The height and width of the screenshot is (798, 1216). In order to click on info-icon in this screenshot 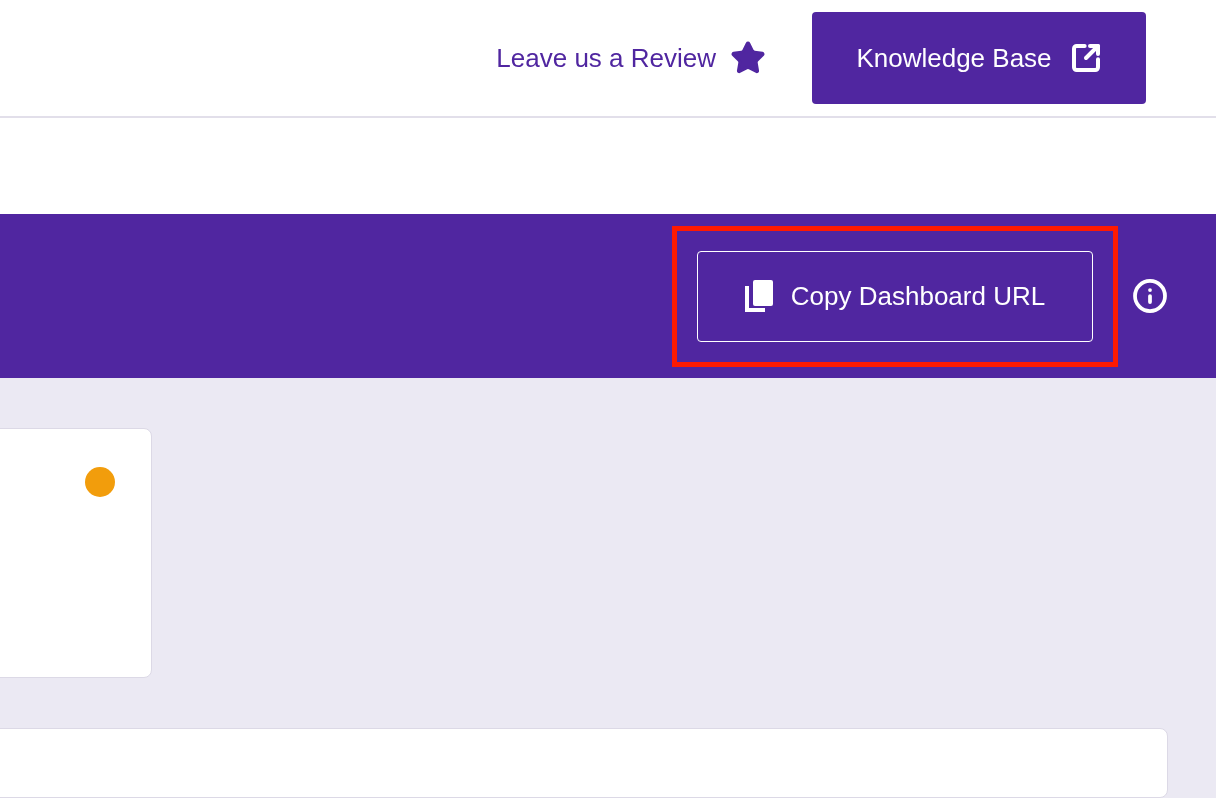, I will do `click(1150, 296)`.